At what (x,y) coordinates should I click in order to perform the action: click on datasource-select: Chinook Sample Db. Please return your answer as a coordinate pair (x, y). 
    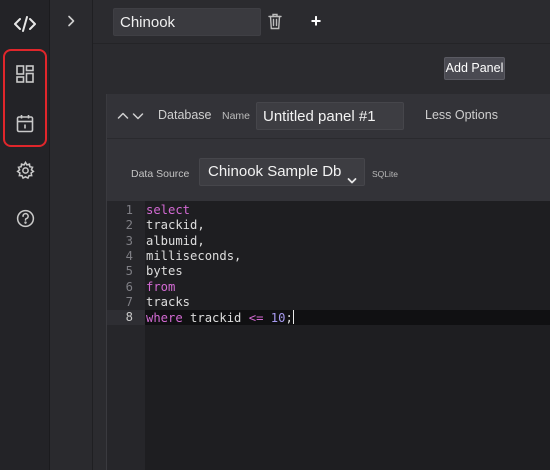
    Looking at the image, I should click on (282, 172).